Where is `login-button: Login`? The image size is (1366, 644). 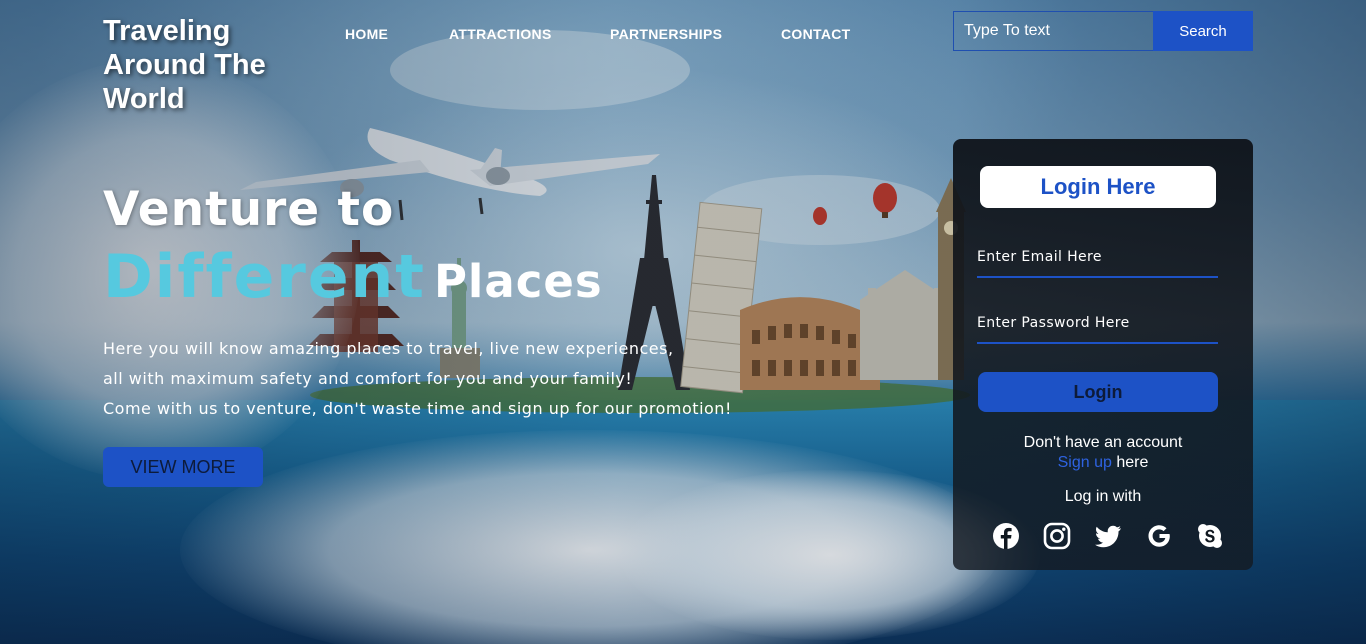
login-button: Login is located at coordinates (1098, 392).